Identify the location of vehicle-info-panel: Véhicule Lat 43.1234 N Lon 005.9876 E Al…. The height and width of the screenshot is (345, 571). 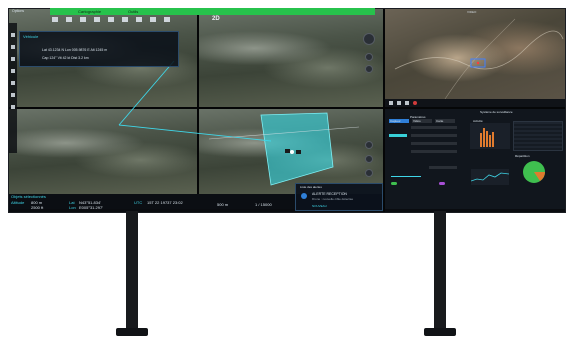
(99, 49).